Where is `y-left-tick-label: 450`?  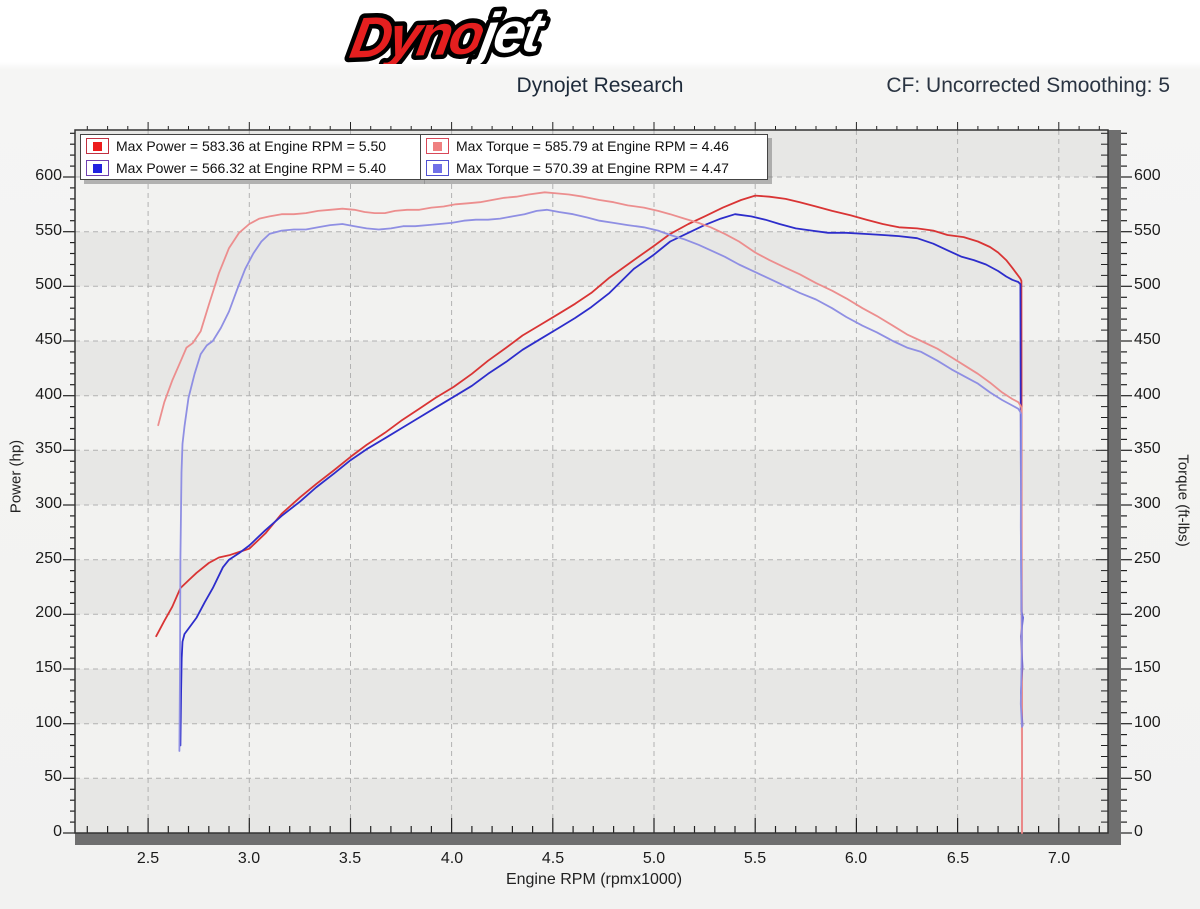
y-left-tick-label: 450 is located at coordinates (48, 339).